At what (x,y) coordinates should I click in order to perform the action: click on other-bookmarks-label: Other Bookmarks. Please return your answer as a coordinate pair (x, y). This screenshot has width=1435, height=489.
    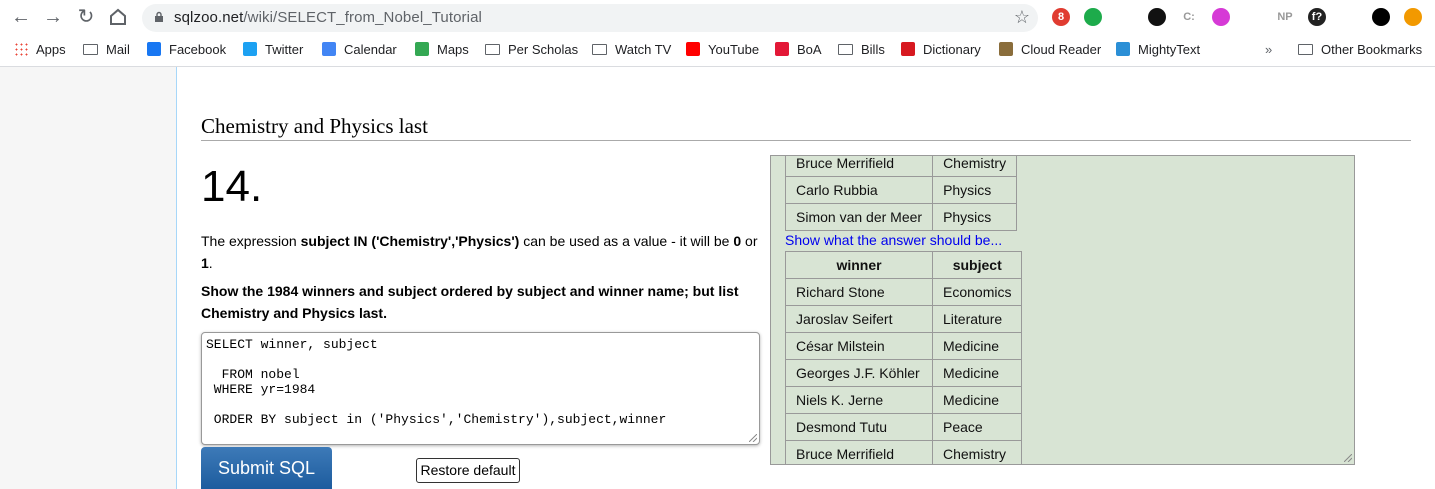
    Looking at the image, I should click on (1372, 49).